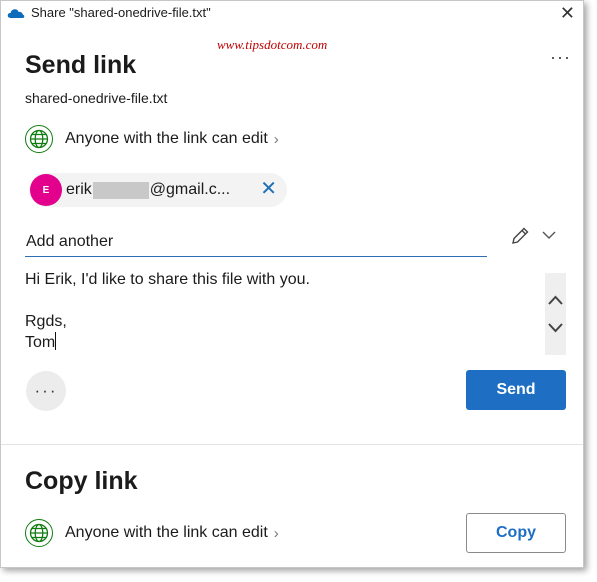  I want to click on send-button: Send, so click(516, 390).